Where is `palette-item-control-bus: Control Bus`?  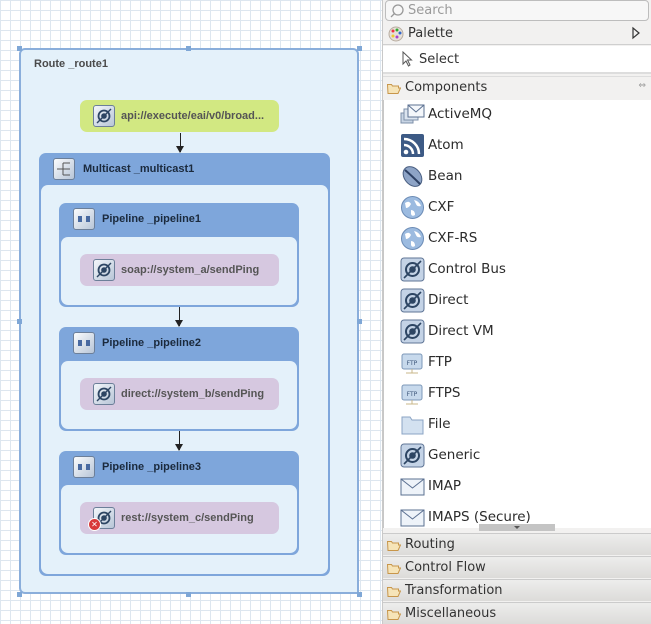
palette-item-control-bus: Control Bus is located at coordinates (453, 269).